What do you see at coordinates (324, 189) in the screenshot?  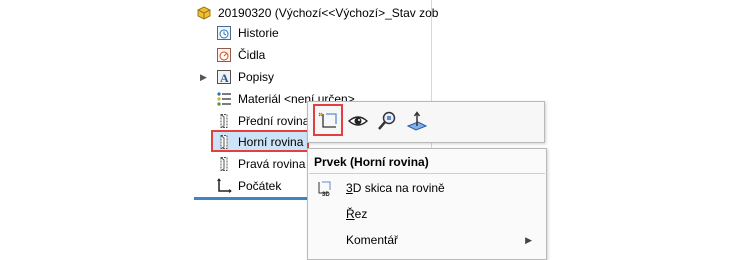 I see `3d-sketch-on-plane-icon: 3D` at bounding box center [324, 189].